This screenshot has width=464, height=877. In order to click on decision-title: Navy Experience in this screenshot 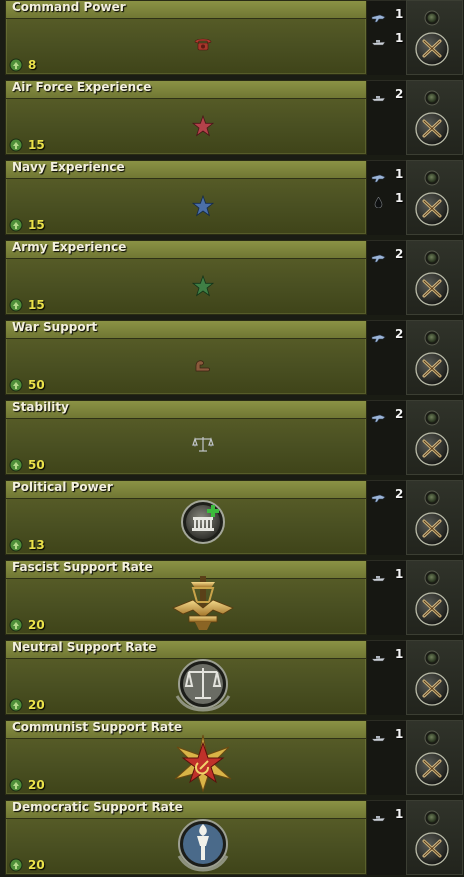, I will do `click(68, 167)`.